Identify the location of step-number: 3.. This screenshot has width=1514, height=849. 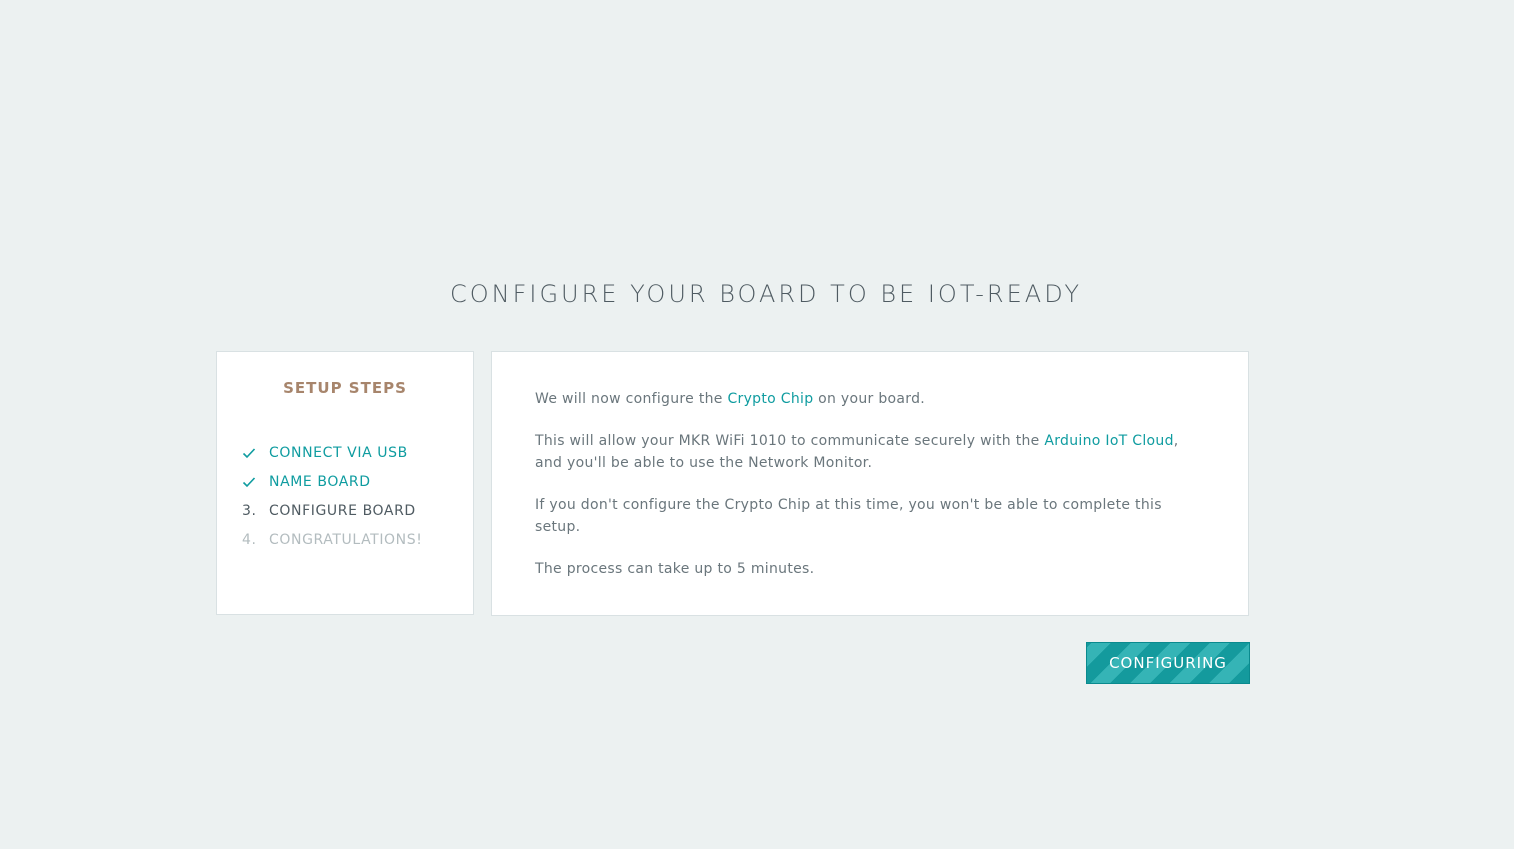
(249, 510).